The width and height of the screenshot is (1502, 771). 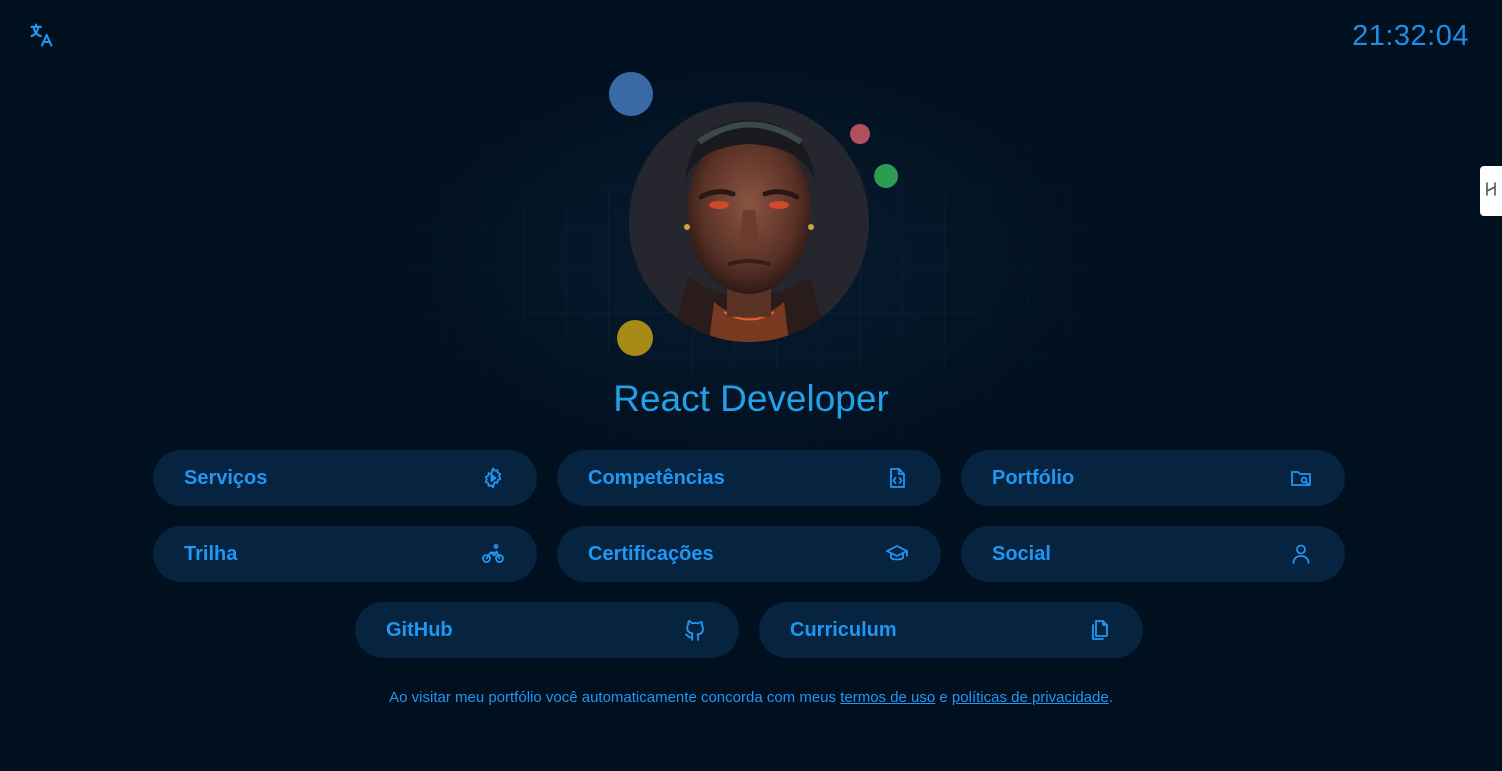 I want to click on decor-dot-yellow, so click(x=635, y=338).